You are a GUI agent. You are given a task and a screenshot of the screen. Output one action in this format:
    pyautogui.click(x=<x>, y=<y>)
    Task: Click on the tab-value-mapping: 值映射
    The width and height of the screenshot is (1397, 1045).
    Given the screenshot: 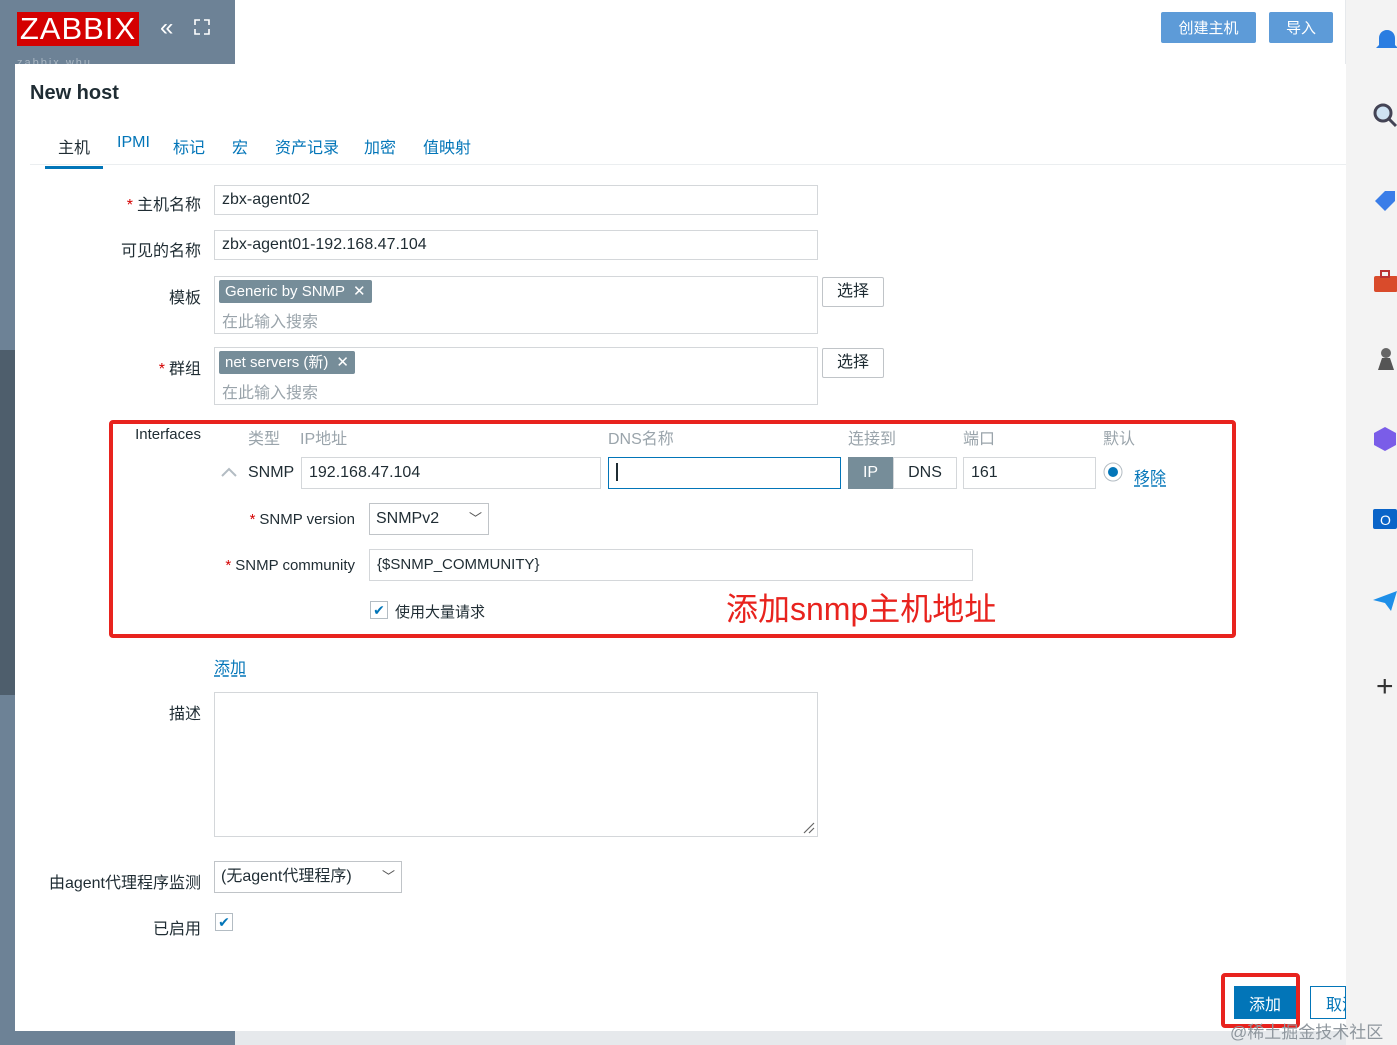 What is the action you would take?
    pyautogui.click(x=447, y=150)
    